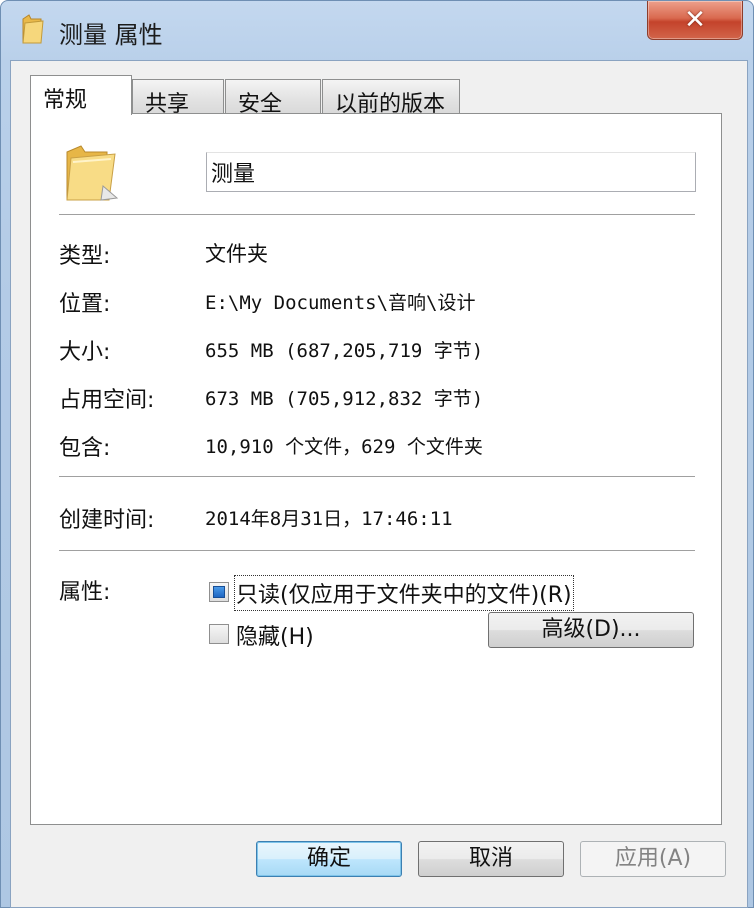  Describe the element at coordinates (653, 859) in the screenshot. I see `apply-button: 应用(A)` at that location.